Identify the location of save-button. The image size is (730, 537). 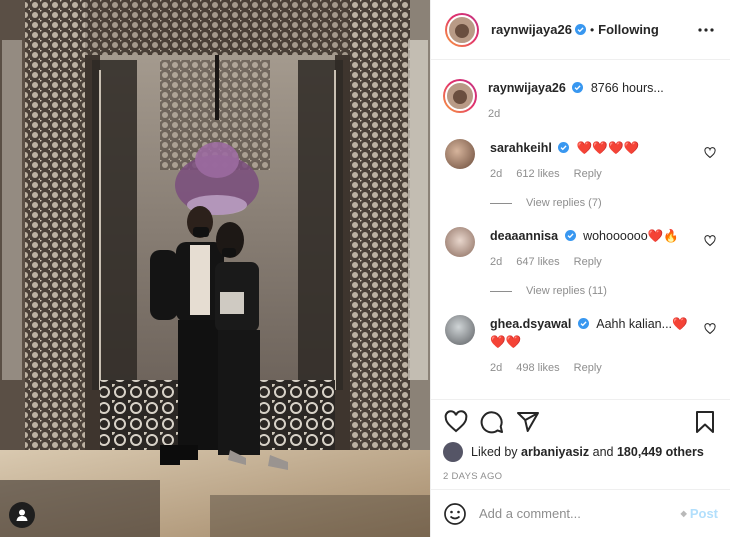
(705, 422).